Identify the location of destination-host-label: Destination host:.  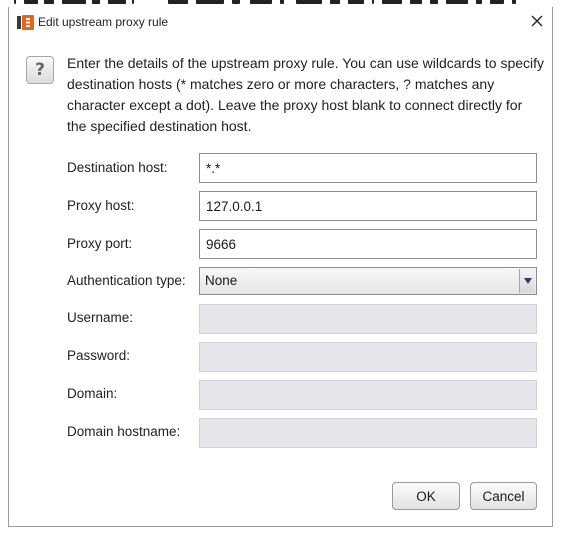
(117, 167).